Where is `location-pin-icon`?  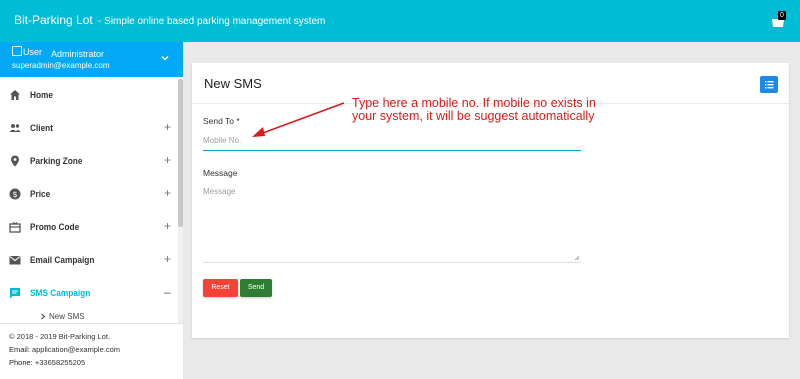
location-pin-icon is located at coordinates (15, 161).